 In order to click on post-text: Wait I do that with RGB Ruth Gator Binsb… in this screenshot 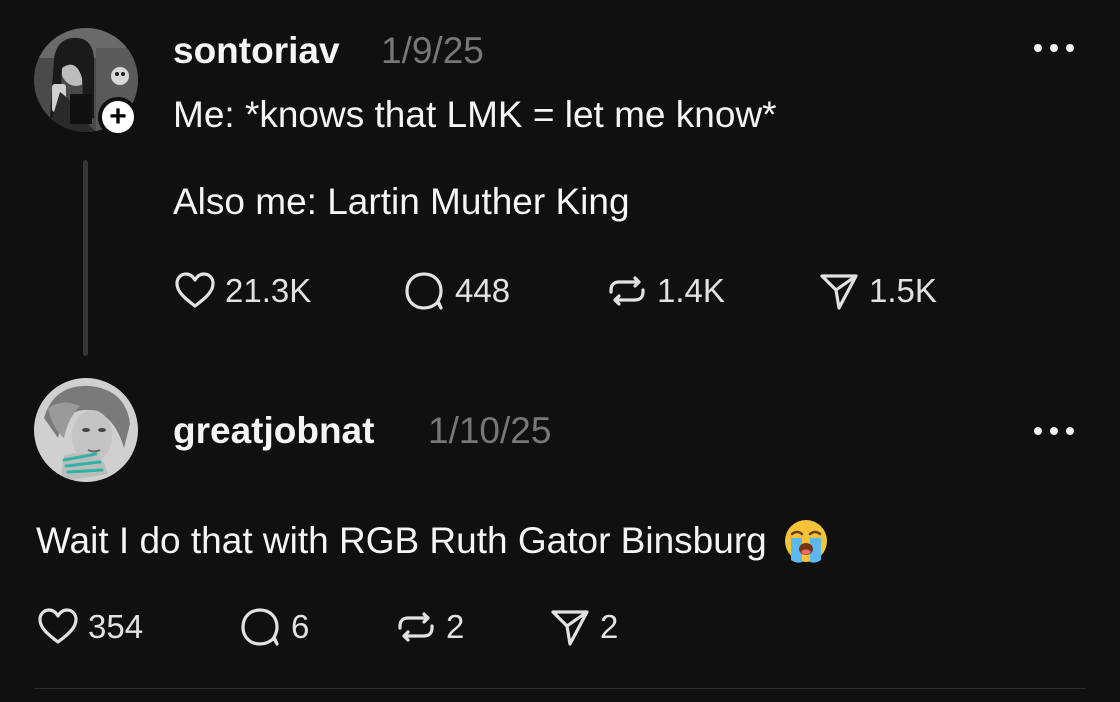, I will do `click(401, 540)`.